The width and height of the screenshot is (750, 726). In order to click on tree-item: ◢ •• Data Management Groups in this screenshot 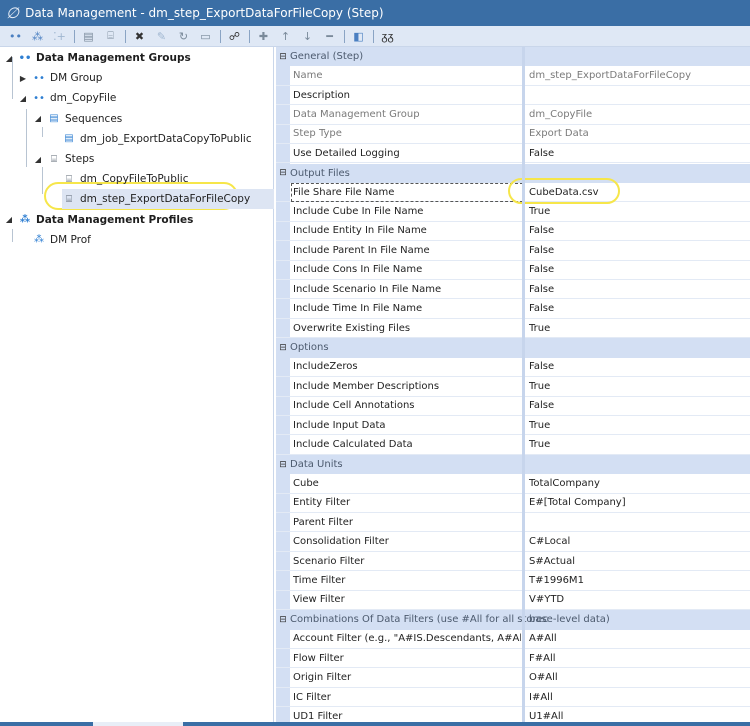, I will do `click(97, 58)`.